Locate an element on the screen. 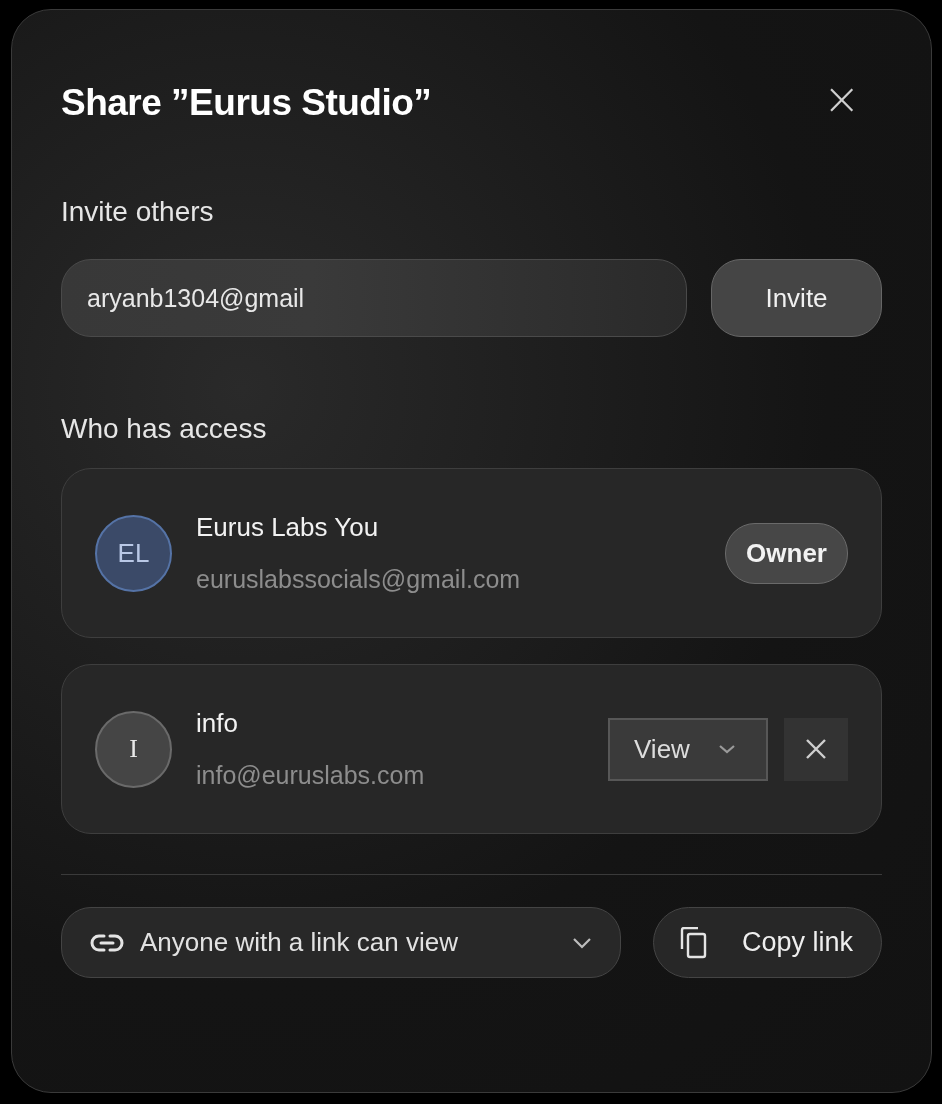 This screenshot has height=1104, width=942. section-heading: Who has access is located at coordinates (164, 429).